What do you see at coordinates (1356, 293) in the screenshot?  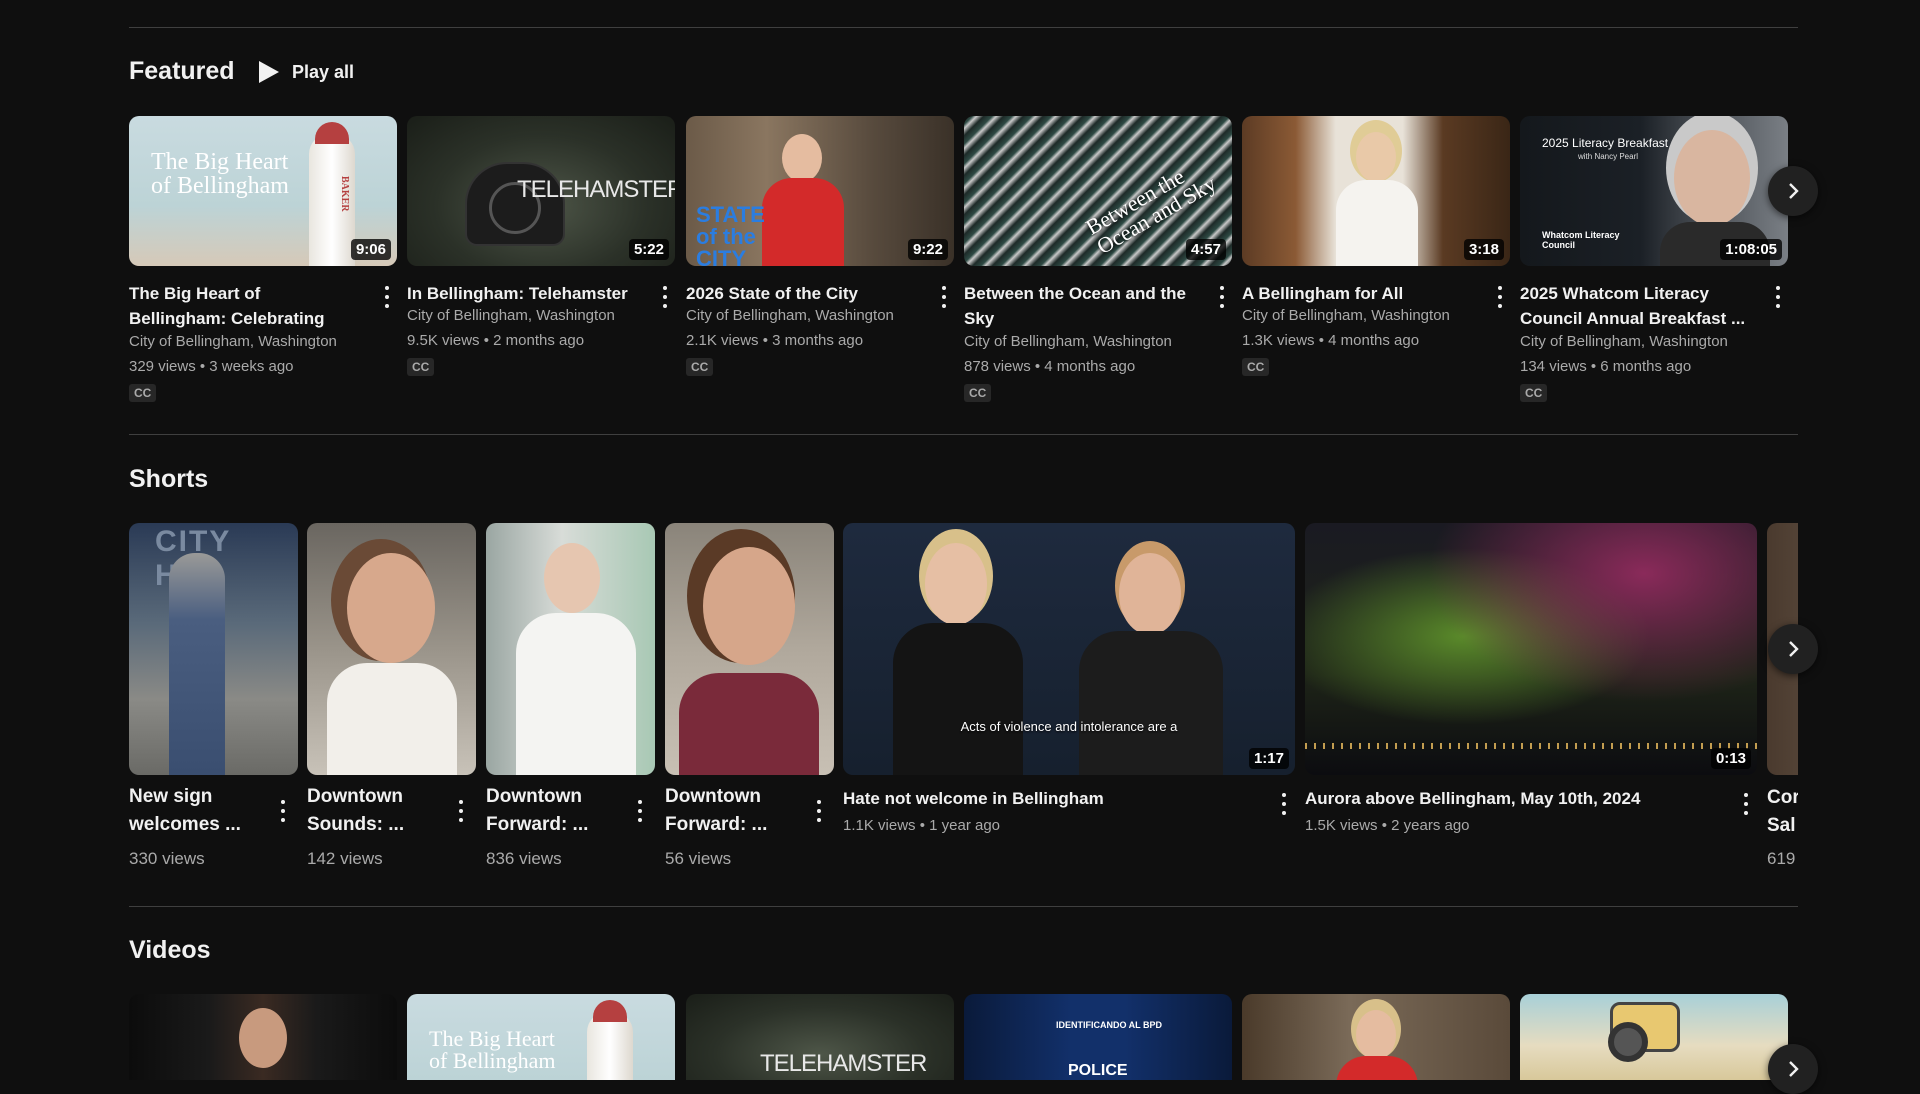 I see `video-title: A Bellingham for All` at bounding box center [1356, 293].